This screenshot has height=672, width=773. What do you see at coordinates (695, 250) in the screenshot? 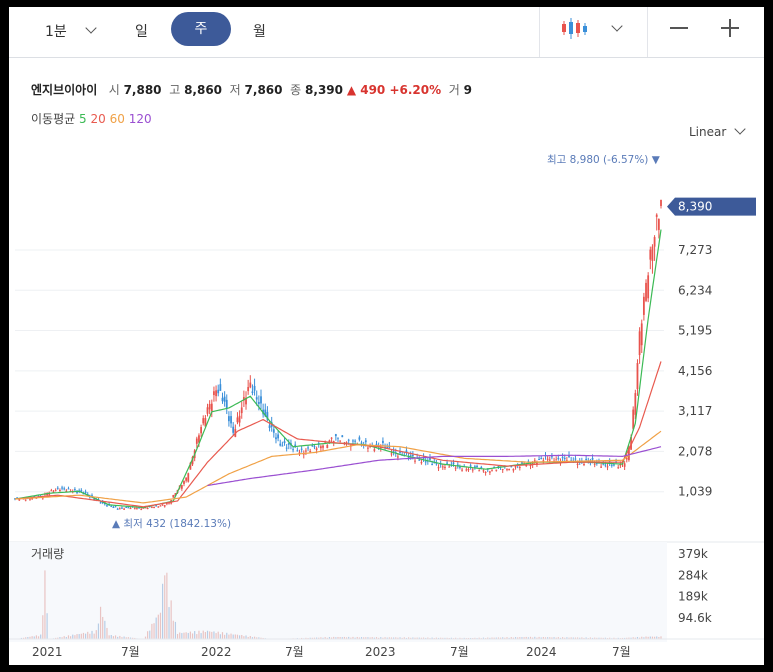
I see `price-tick-label: 7,273` at bounding box center [695, 250].